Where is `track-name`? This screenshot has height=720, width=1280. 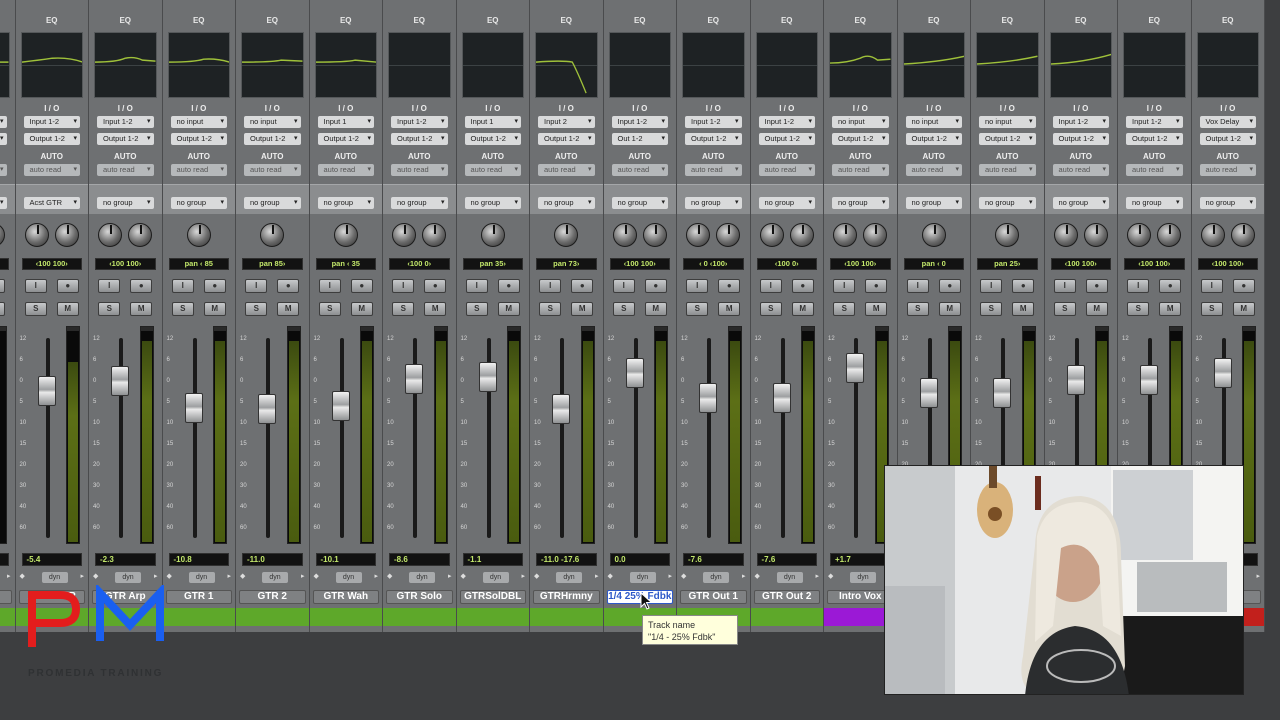
track-name is located at coordinates (6, 597).